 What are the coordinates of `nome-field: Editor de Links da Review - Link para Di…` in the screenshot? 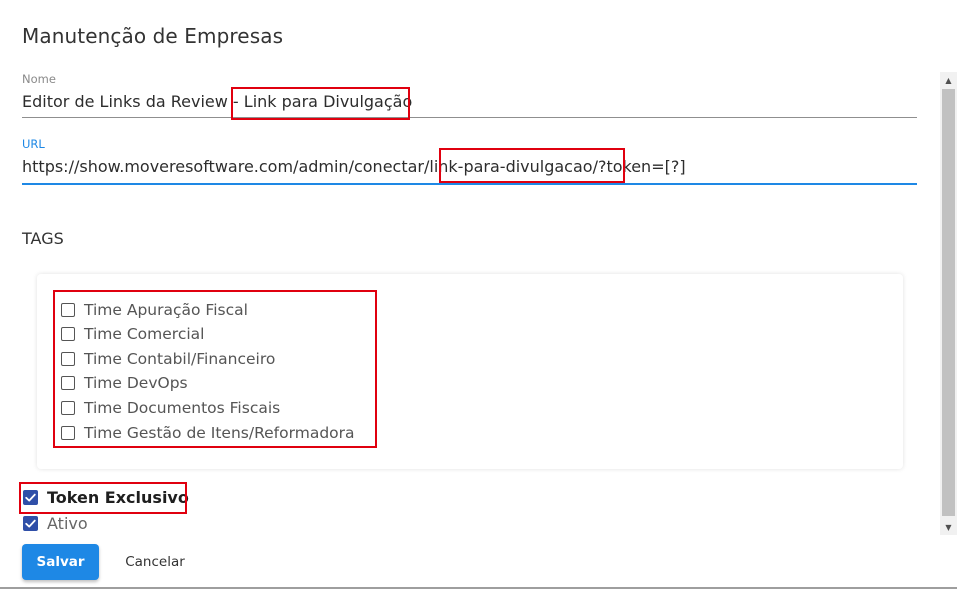 It's located at (469, 103).